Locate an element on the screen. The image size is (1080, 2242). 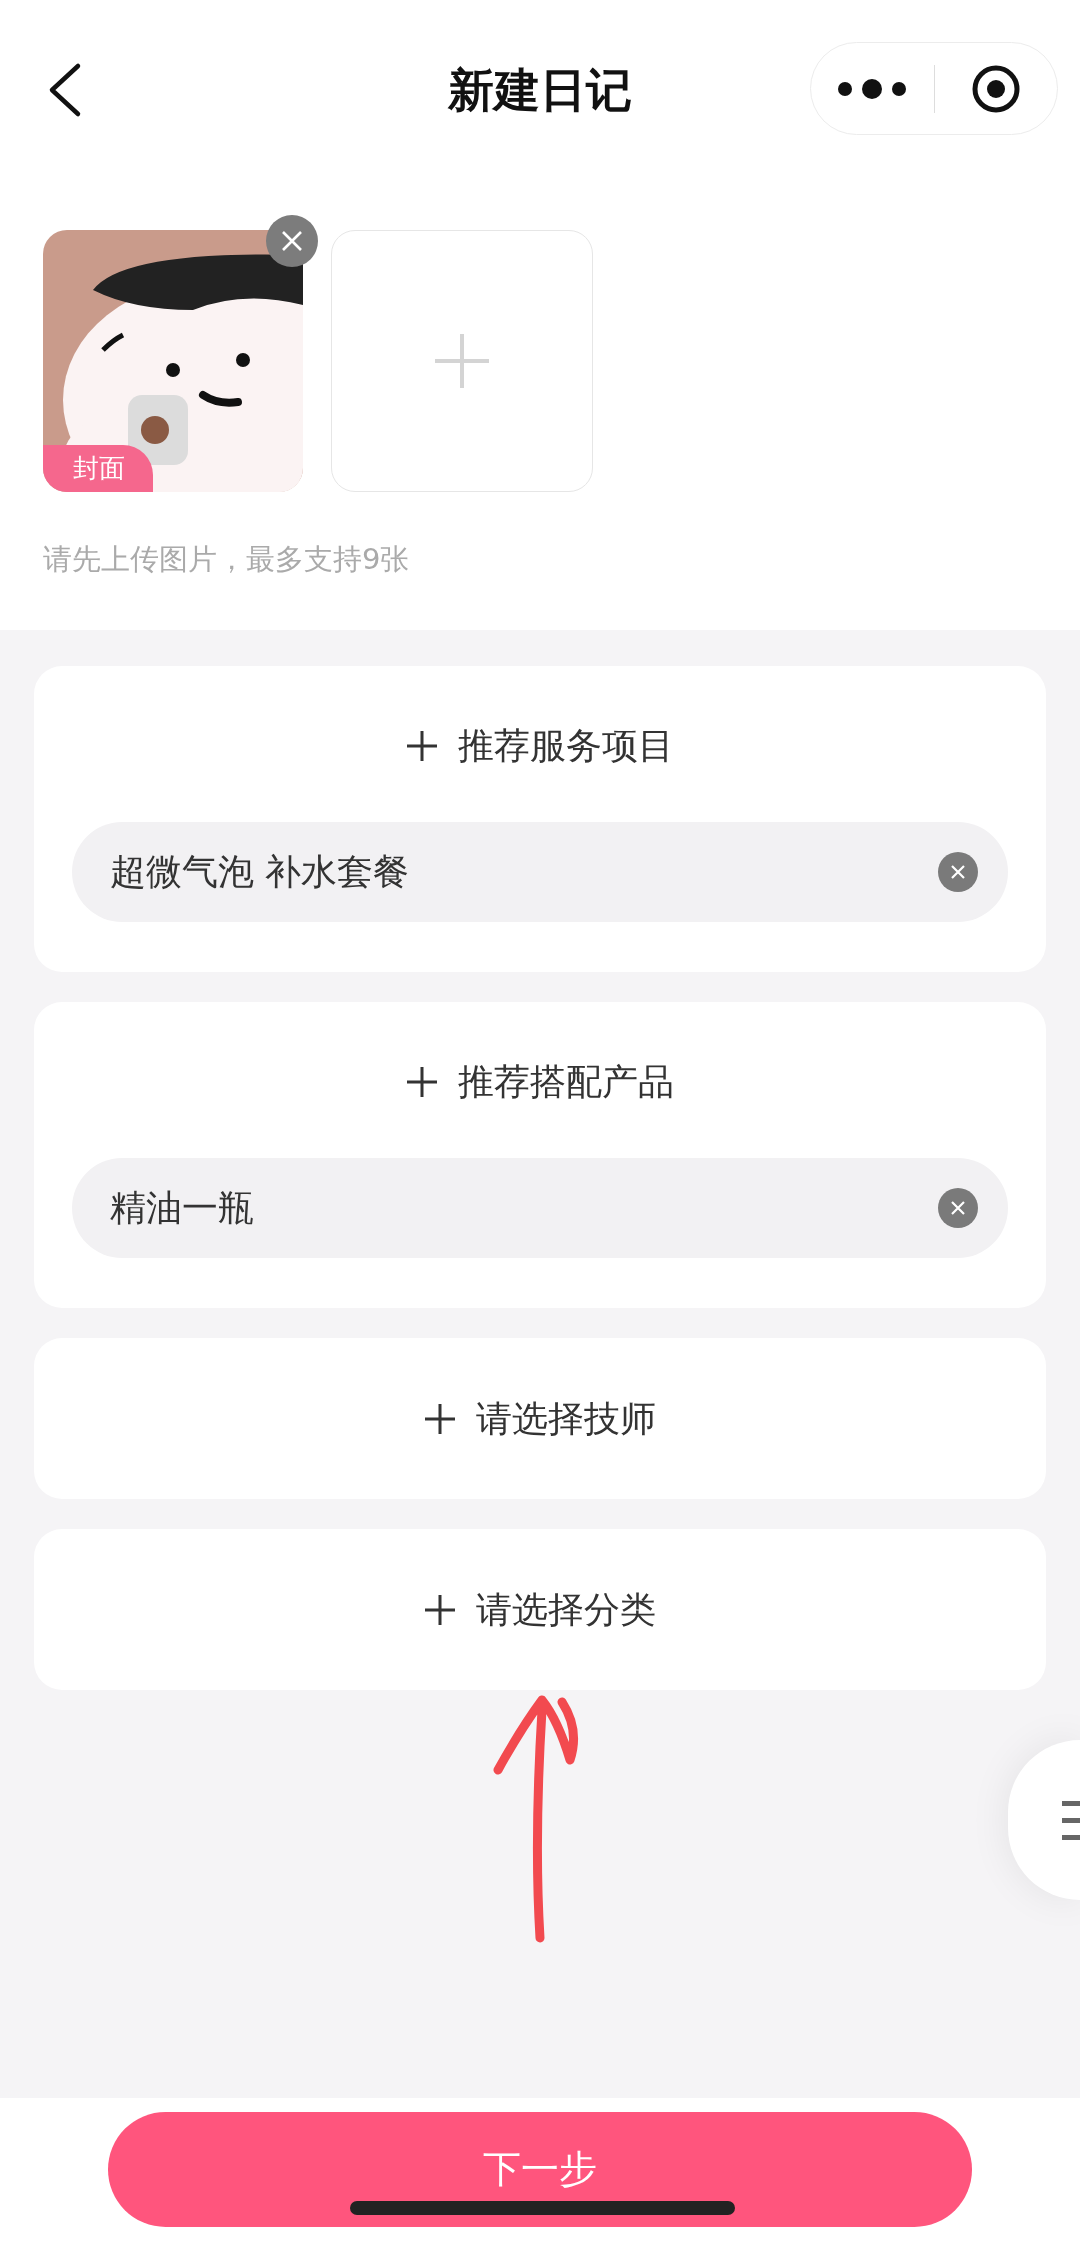
more-icon is located at coordinates (872, 88).